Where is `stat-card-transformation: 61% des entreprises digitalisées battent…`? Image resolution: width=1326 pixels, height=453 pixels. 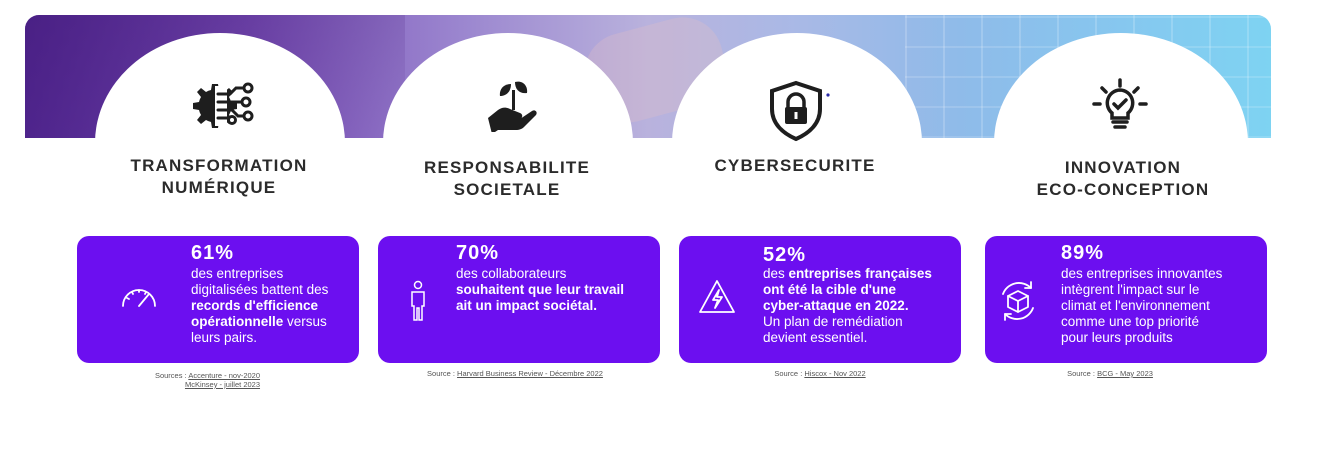
stat-card-transformation: 61% des entreprises digitalisées battent… is located at coordinates (218, 299).